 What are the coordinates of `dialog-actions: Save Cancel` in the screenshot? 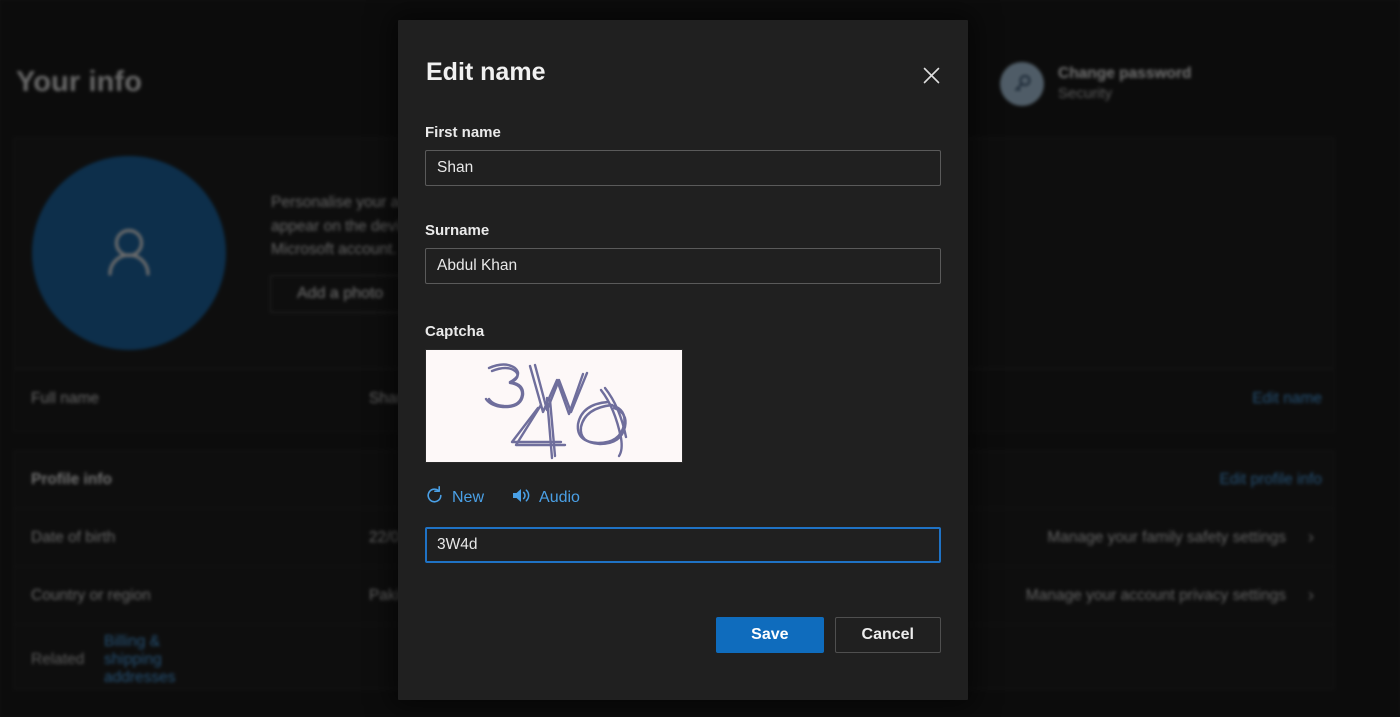 It's located at (828, 635).